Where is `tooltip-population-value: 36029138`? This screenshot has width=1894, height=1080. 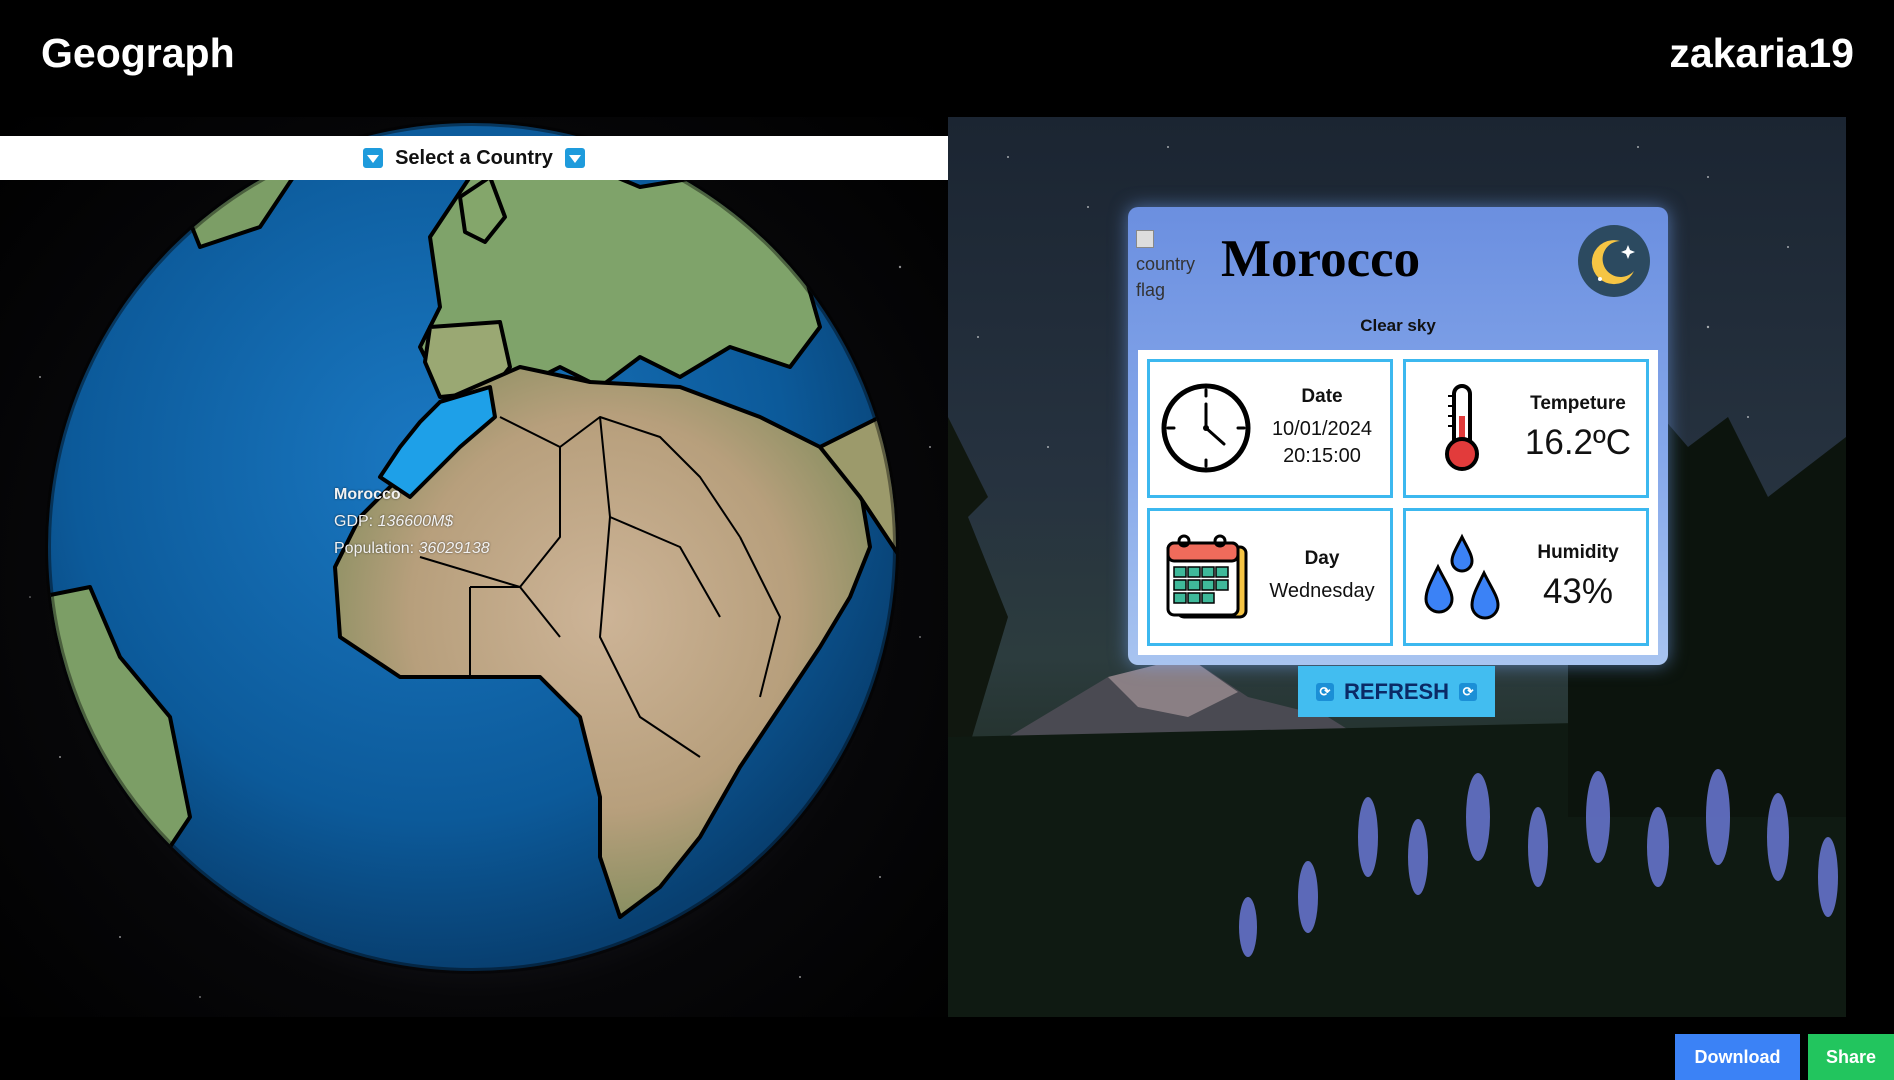 tooltip-population-value: 36029138 is located at coordinates (454, 548).